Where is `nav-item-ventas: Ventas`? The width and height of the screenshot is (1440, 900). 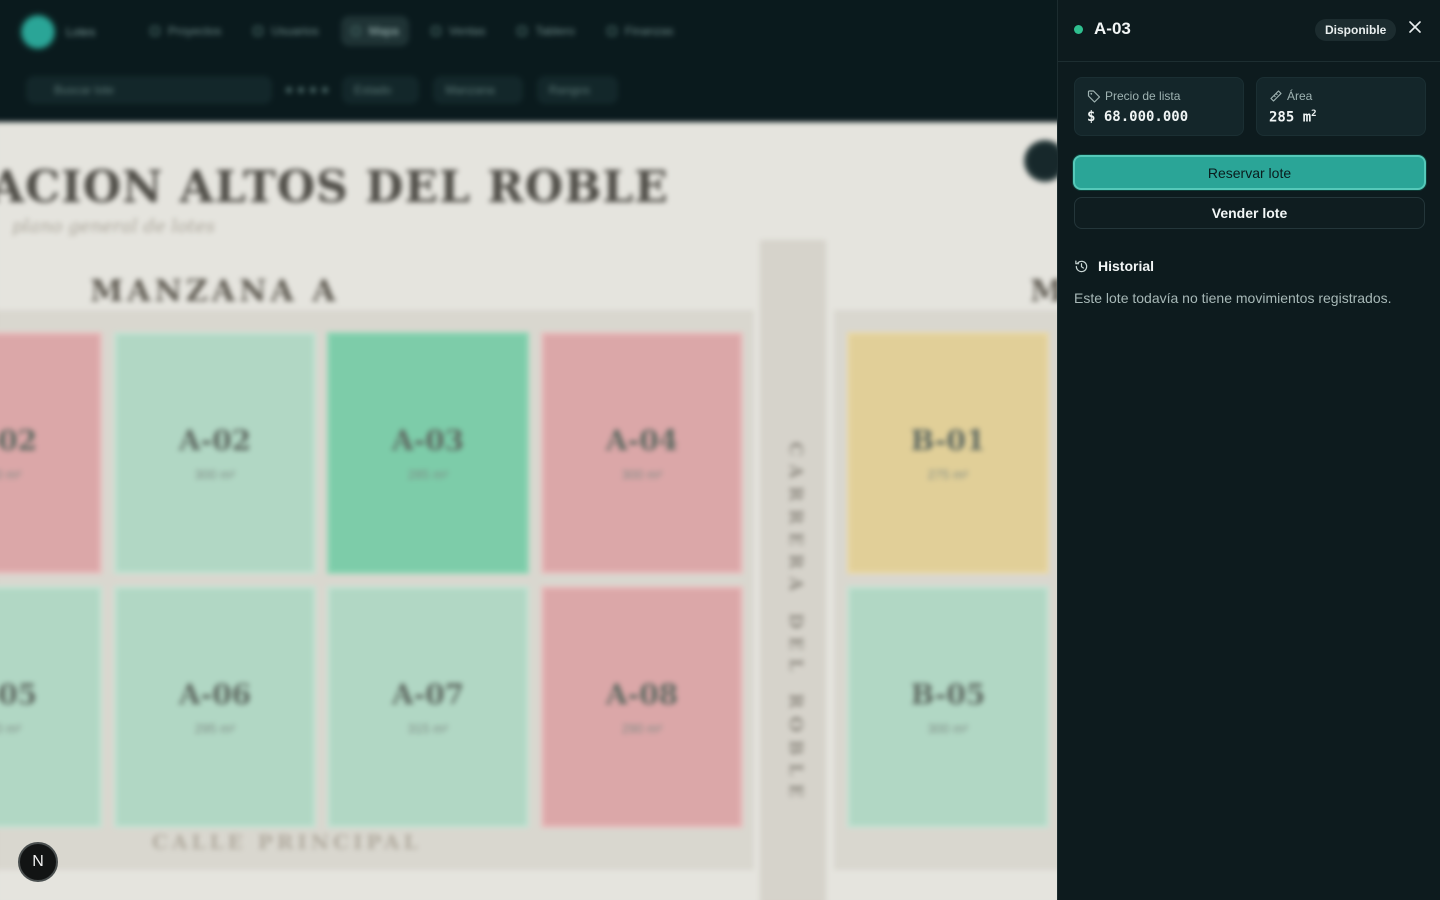 nav-item-ventas: Ventas is located at coordinates (458, 31).